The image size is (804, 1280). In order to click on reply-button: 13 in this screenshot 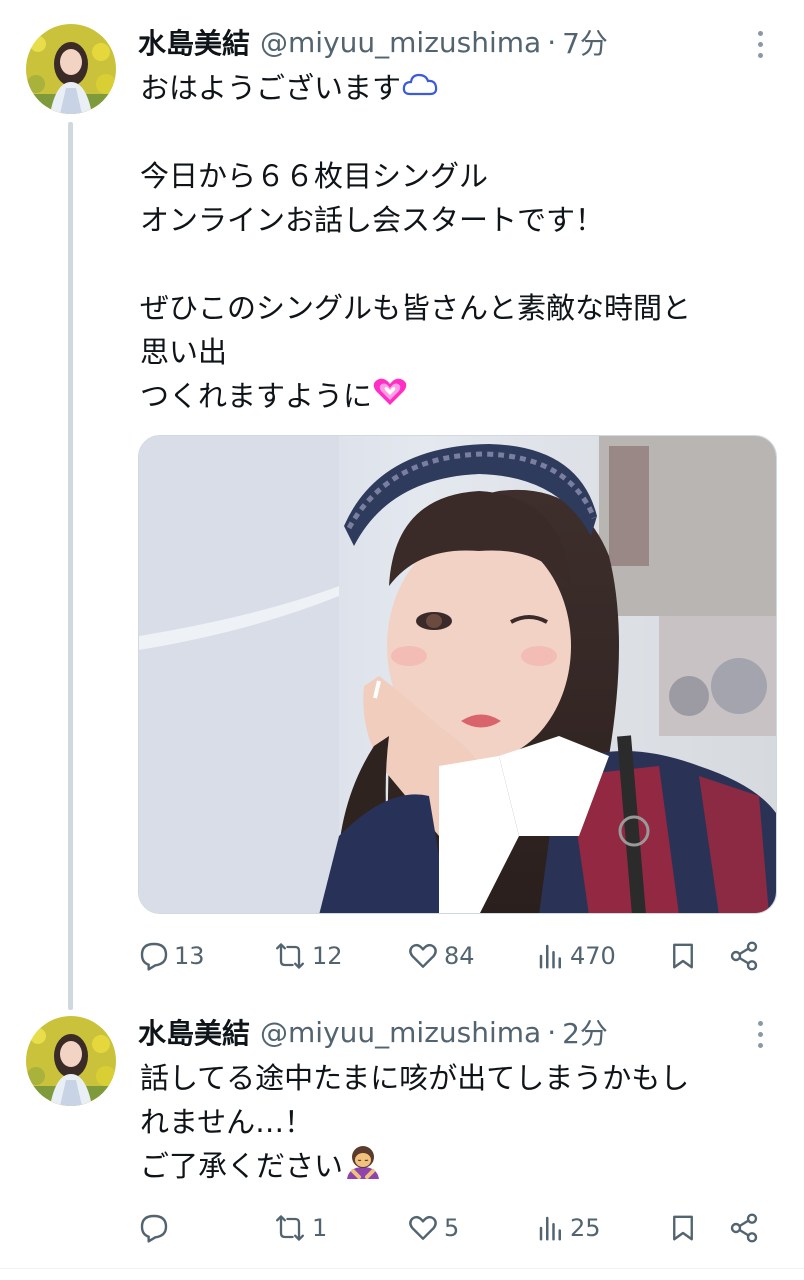, I will do `click(171, 956)`.